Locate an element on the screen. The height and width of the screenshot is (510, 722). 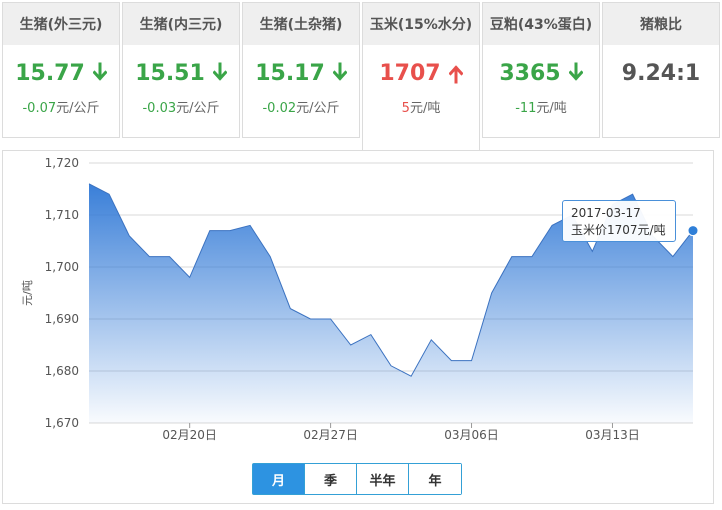
y-tick-label: 1,690 is located at coordinates (62, 319).